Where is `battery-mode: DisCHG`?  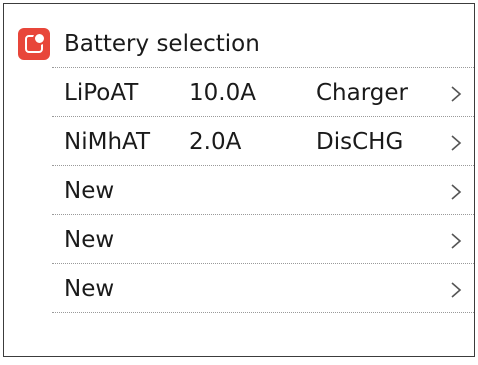
battery-mode: DisCHG is located at coordinates (360, 142).